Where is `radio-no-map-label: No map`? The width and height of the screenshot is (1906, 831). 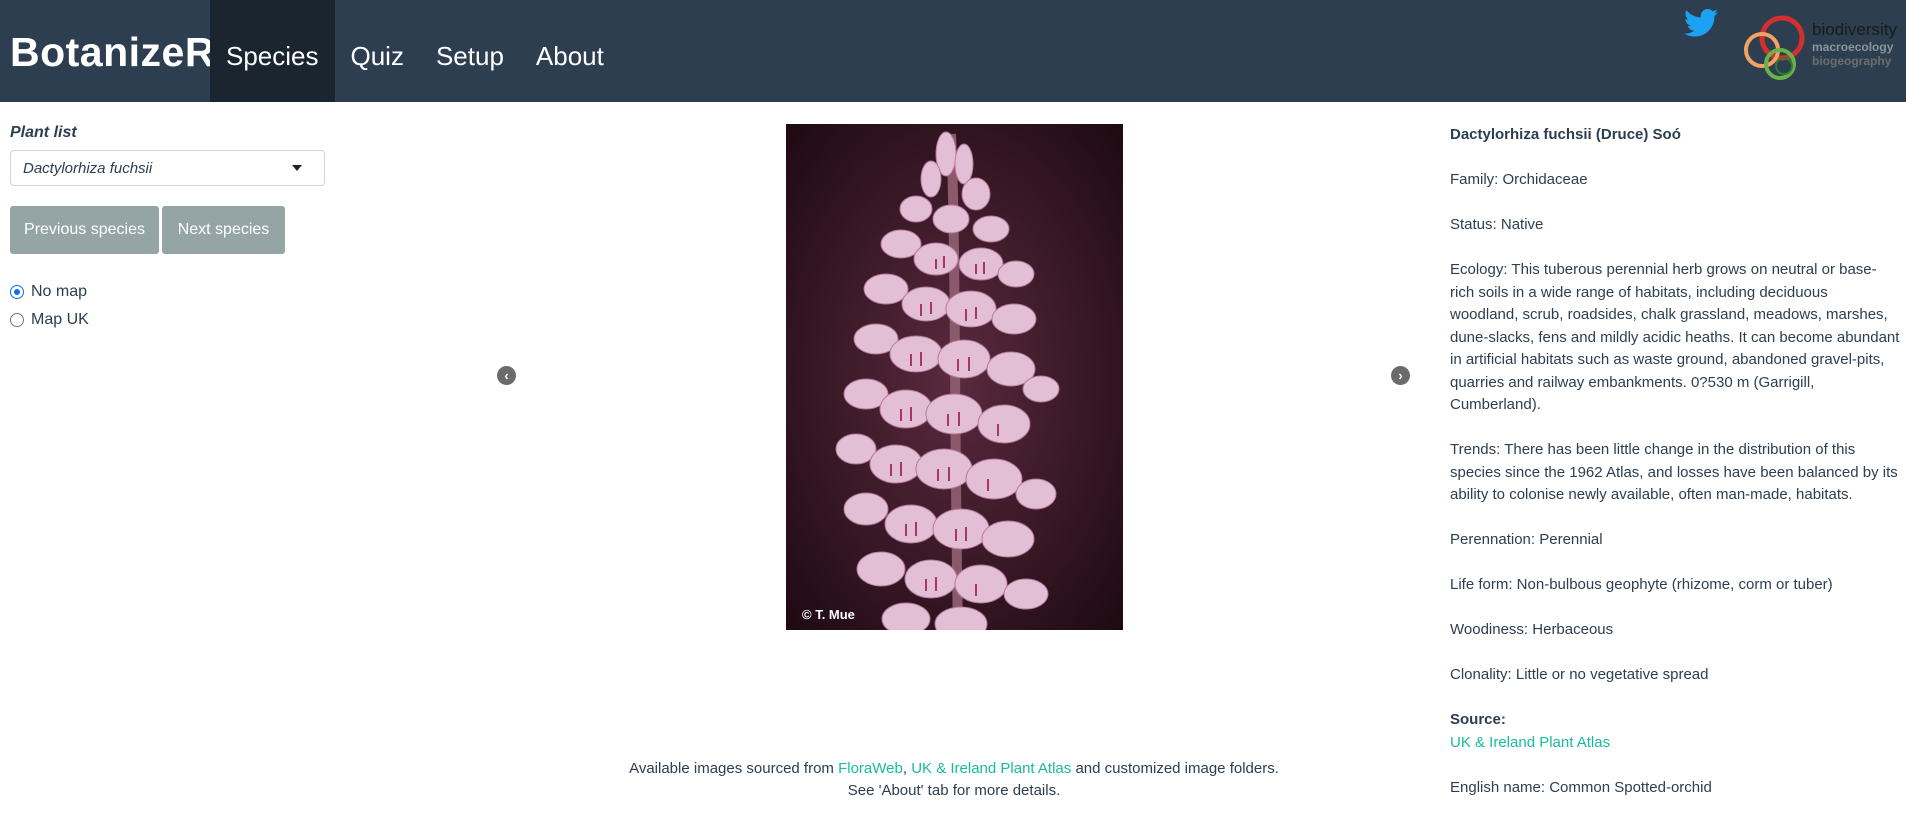
radio-no-map-label: No map is located at coordinates (59, 291).